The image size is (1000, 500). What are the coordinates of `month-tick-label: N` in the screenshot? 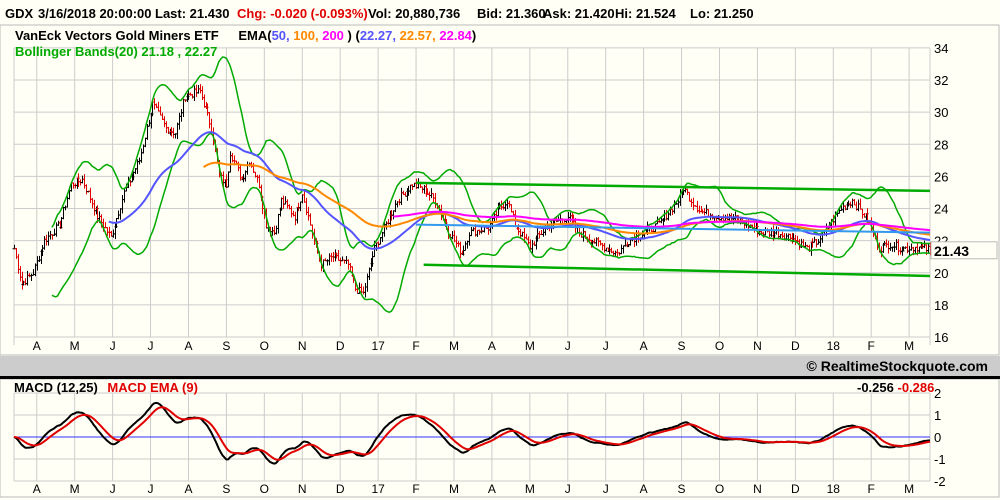 It's located at (757, 346).